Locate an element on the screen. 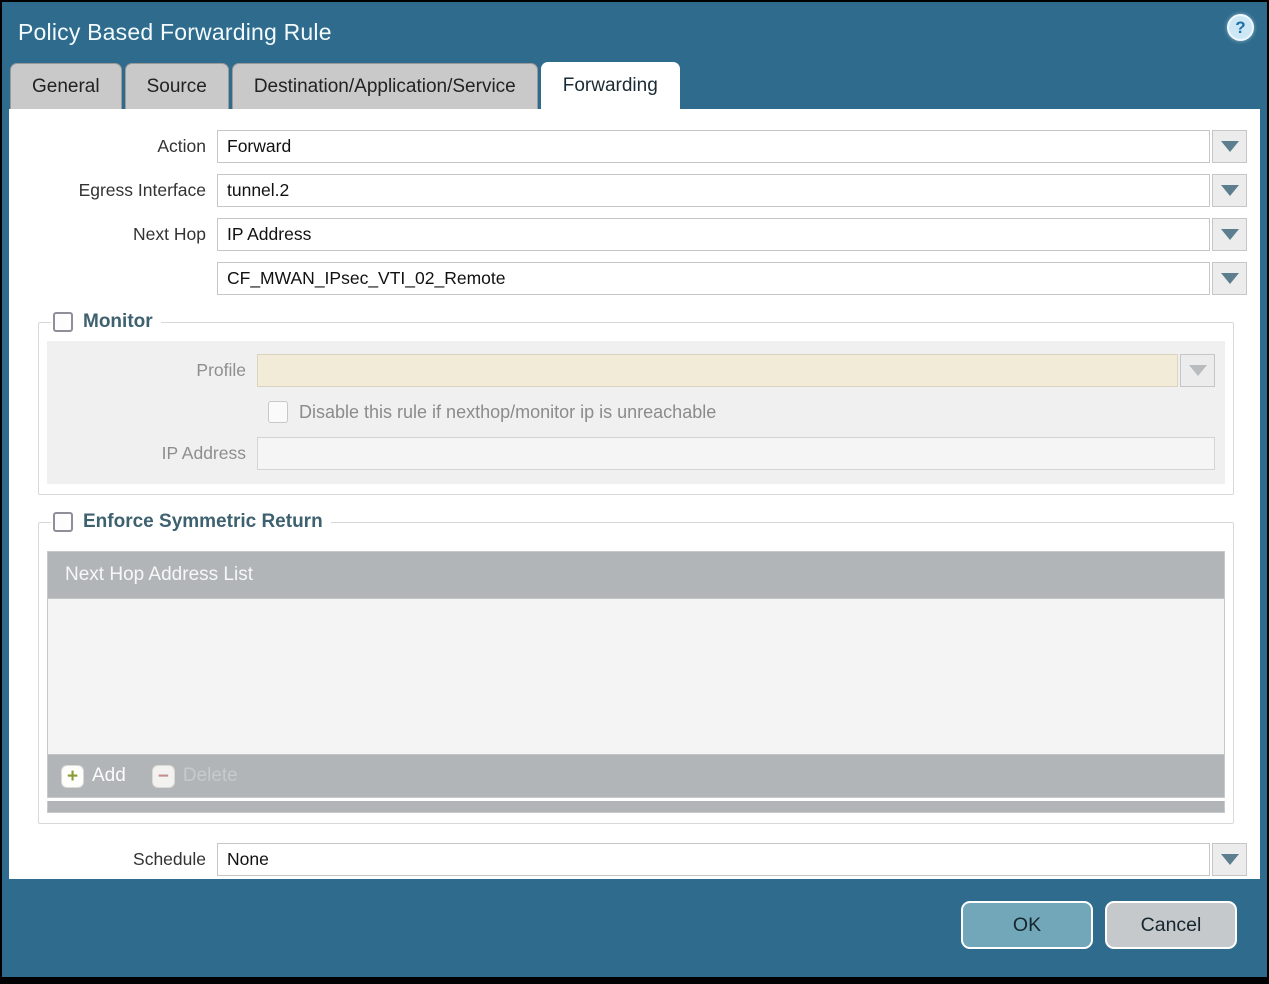 The width and height of the screenshot is (1269, 984). schedule-row: Schedule is located at coordinates (628, 859).